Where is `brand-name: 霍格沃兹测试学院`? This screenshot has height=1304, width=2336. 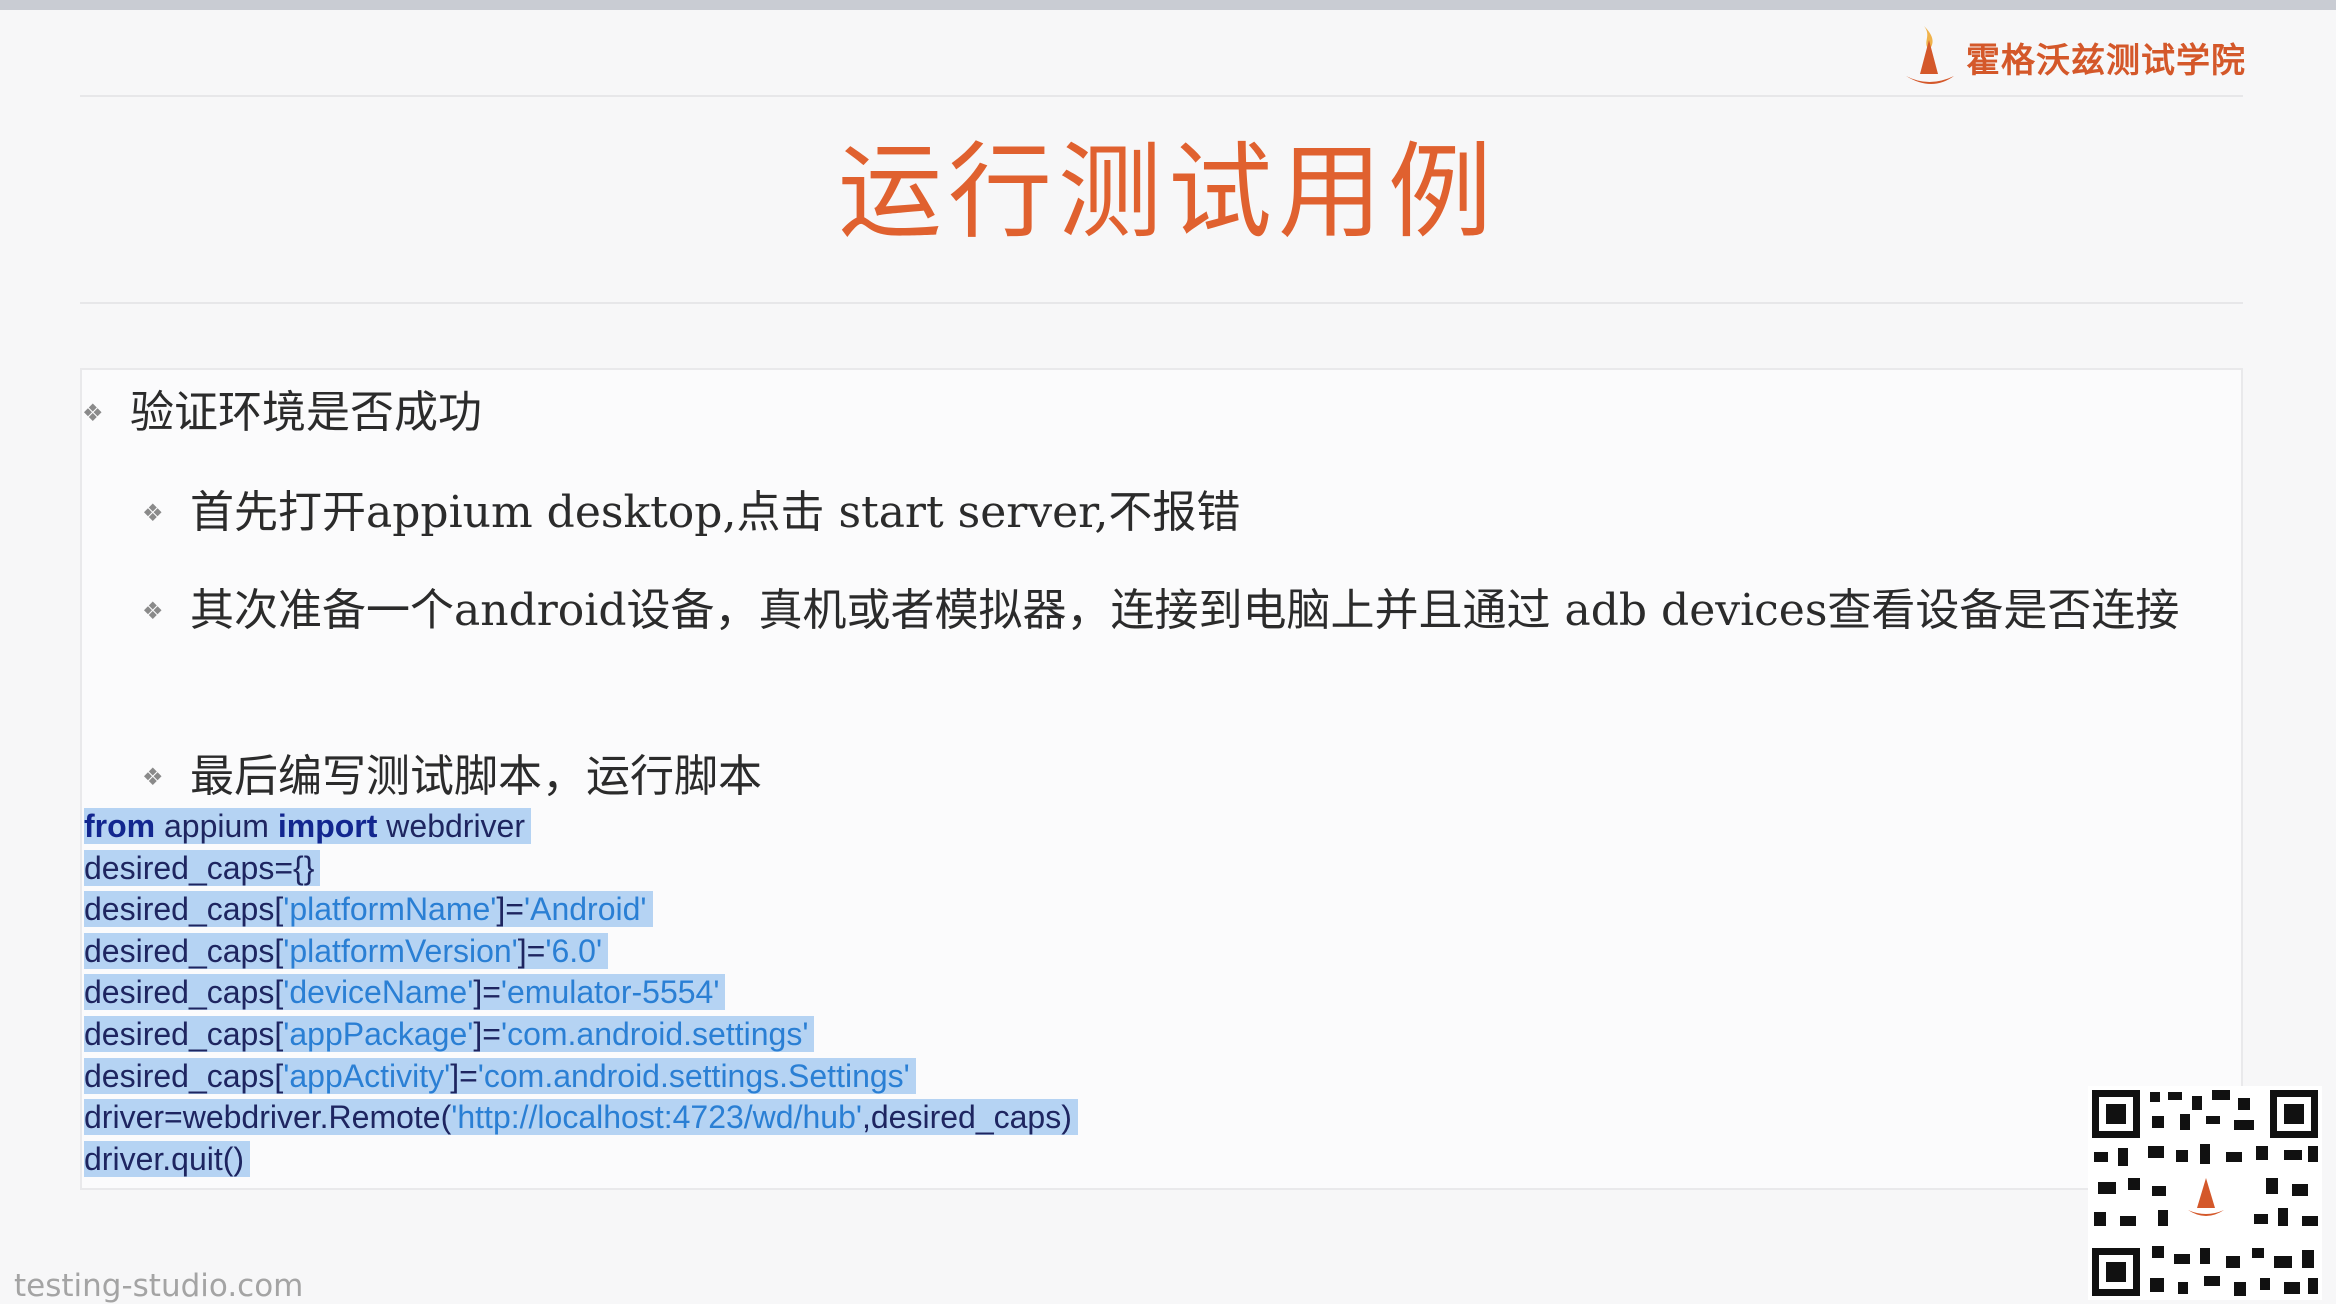 brand-name: 霍格沃兹测试学院 is located at coordinates (2106, 60).